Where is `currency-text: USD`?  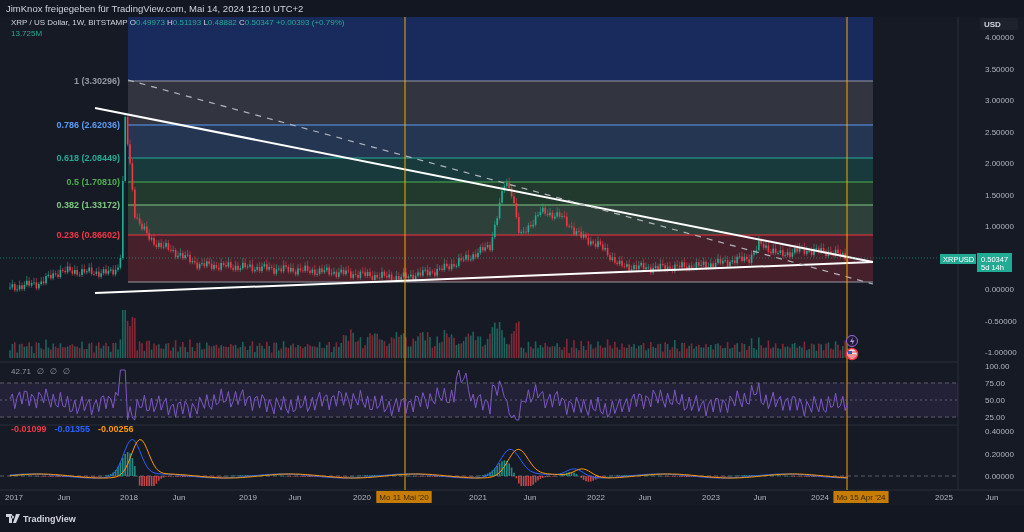 currency-text: USD is located at coordinates (992, 24).